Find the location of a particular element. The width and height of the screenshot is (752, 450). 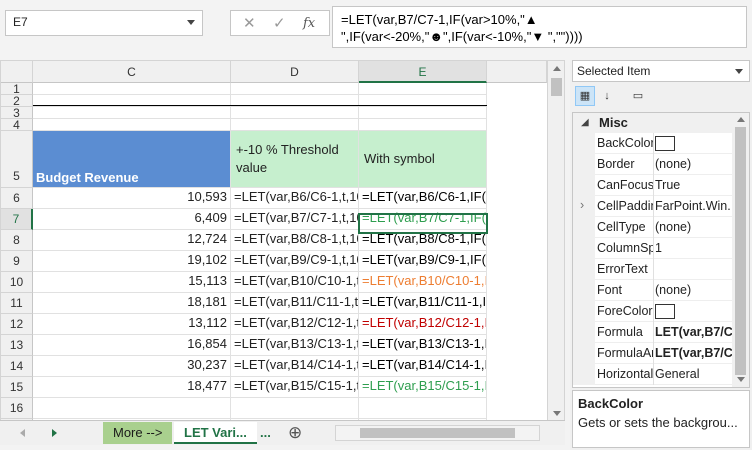

cell-d-5: +-10 % Threshold value is located at coordinates (295, 159).